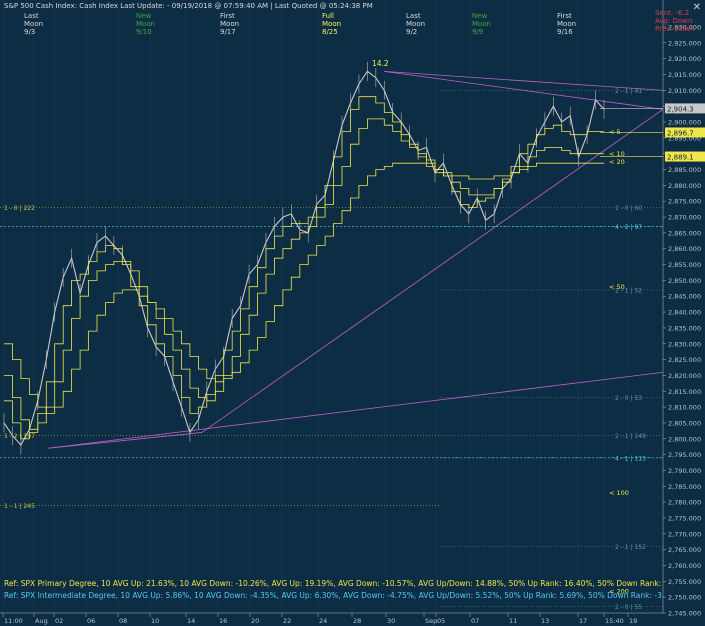  Describe the element at coordinates (123, 621) in the screenshot. I see `x-tick-label: 08` at that location.